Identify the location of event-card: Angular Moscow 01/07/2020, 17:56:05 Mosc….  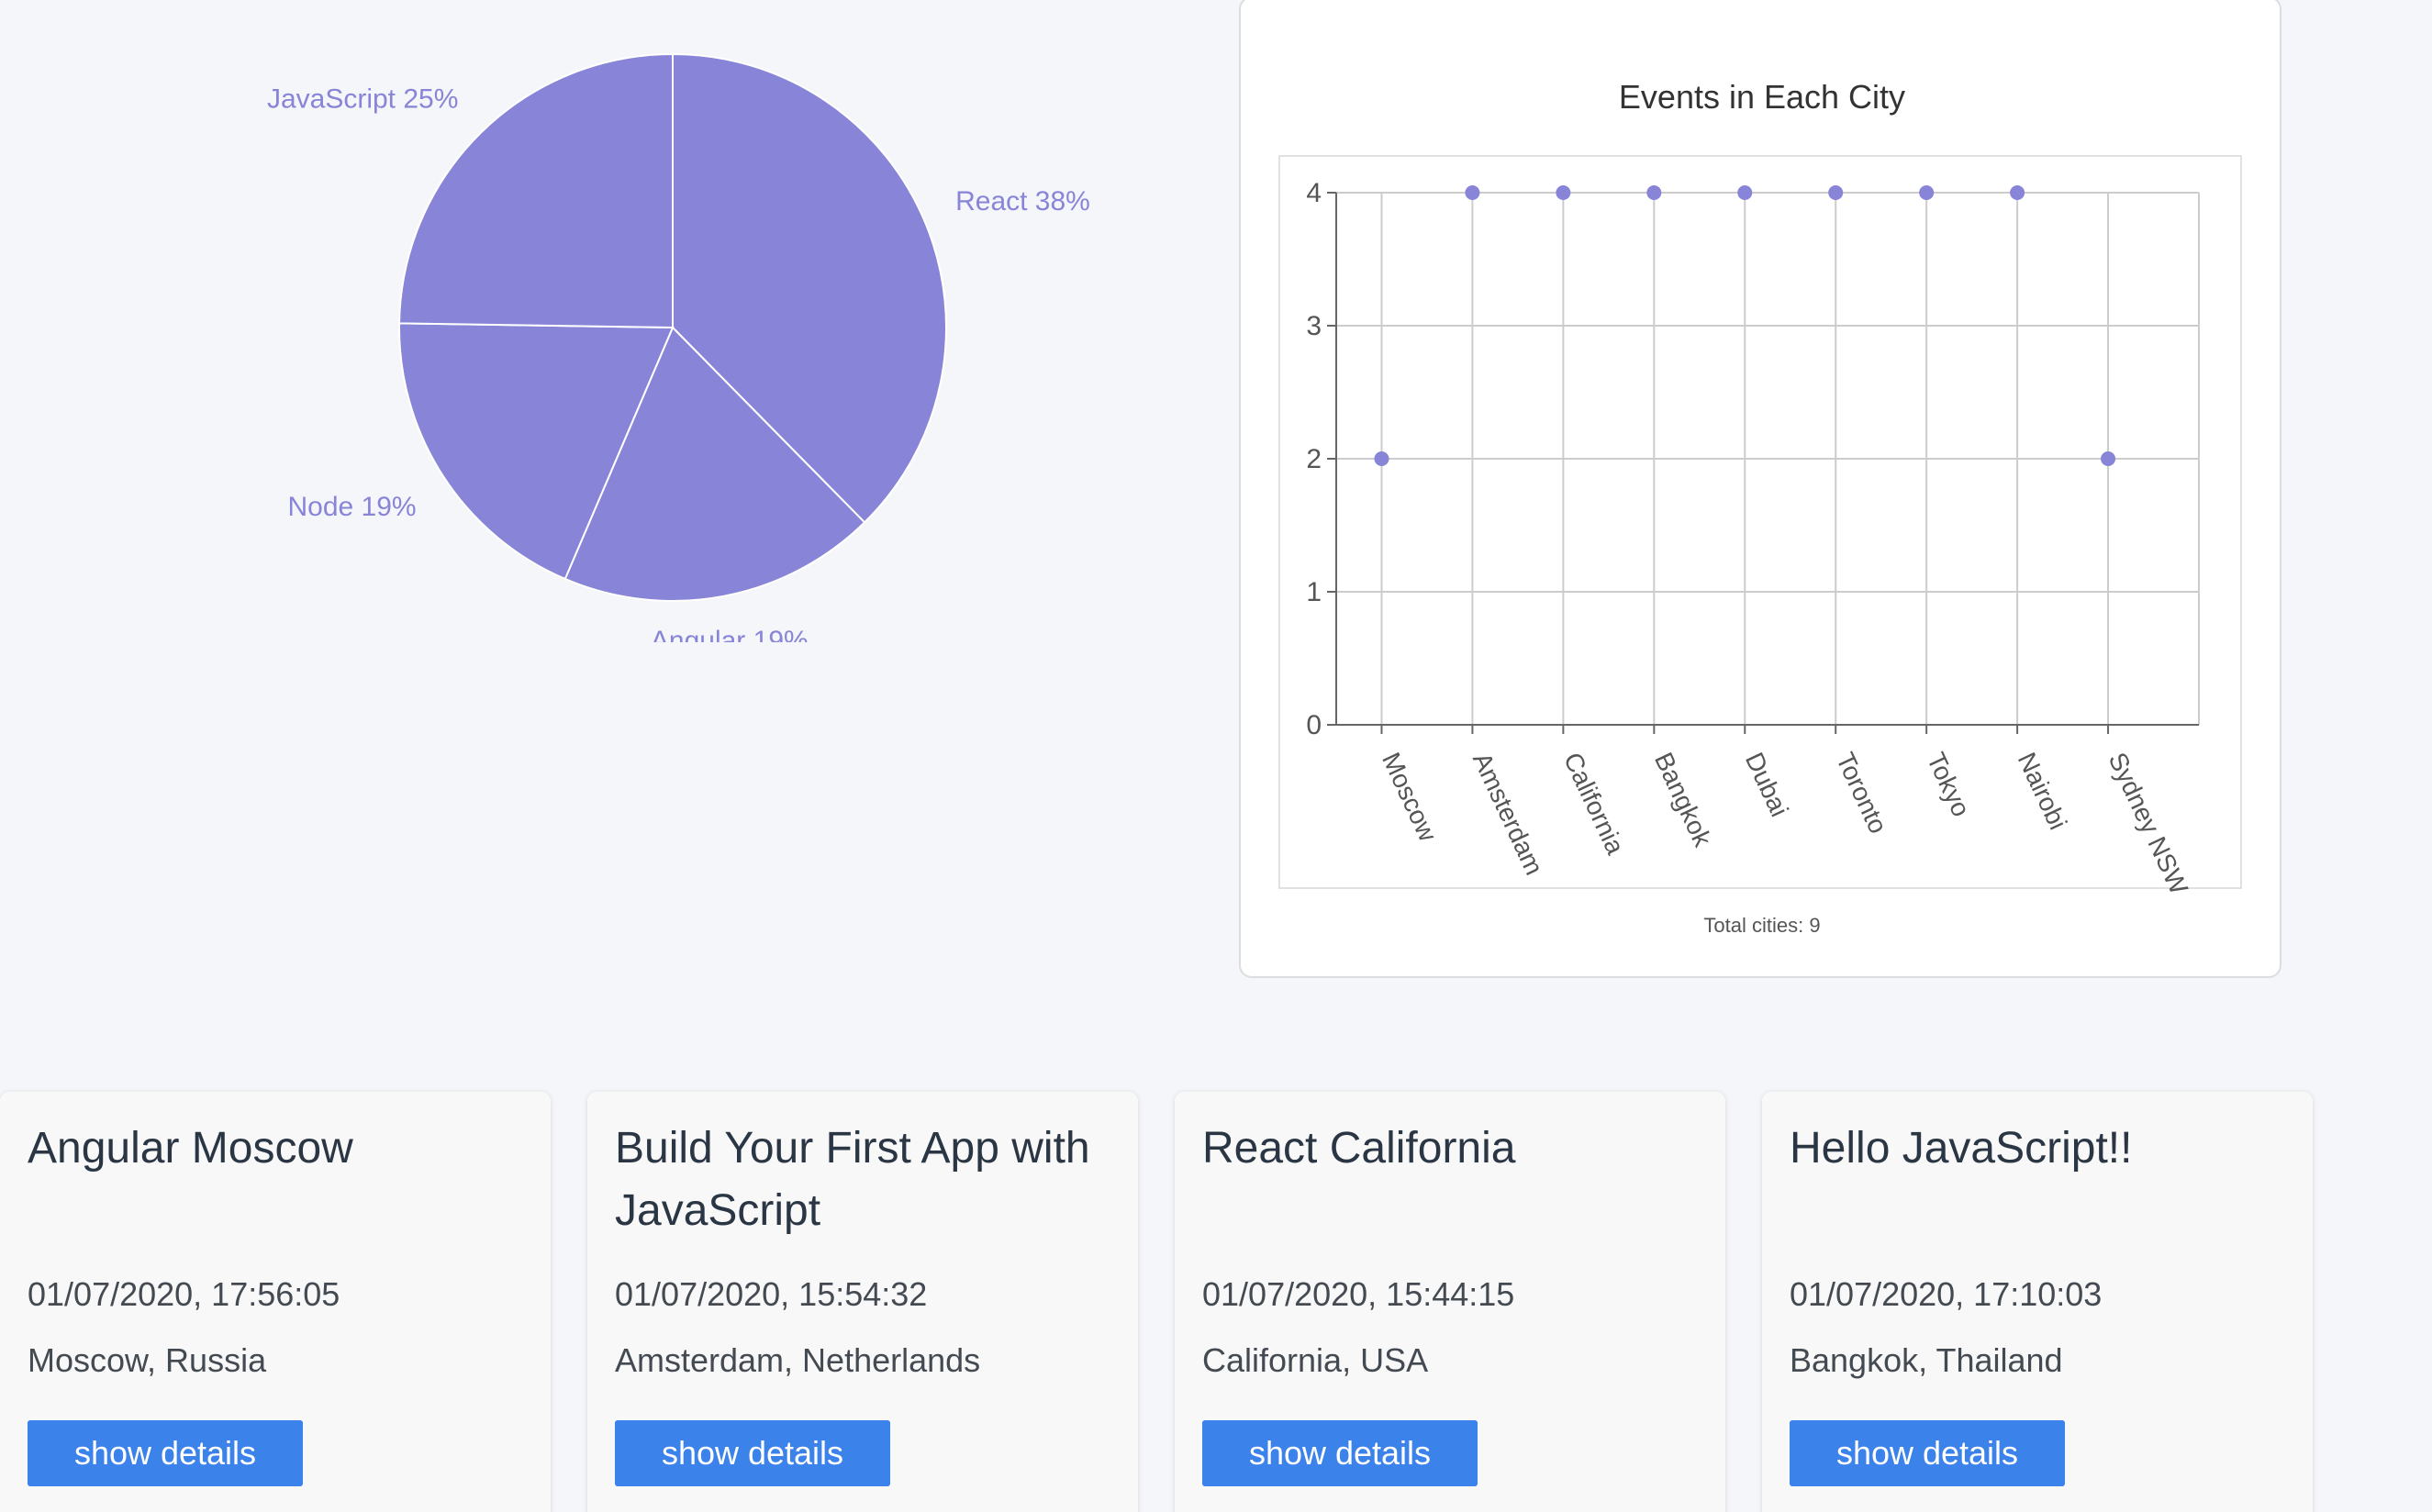
(276, 1302).